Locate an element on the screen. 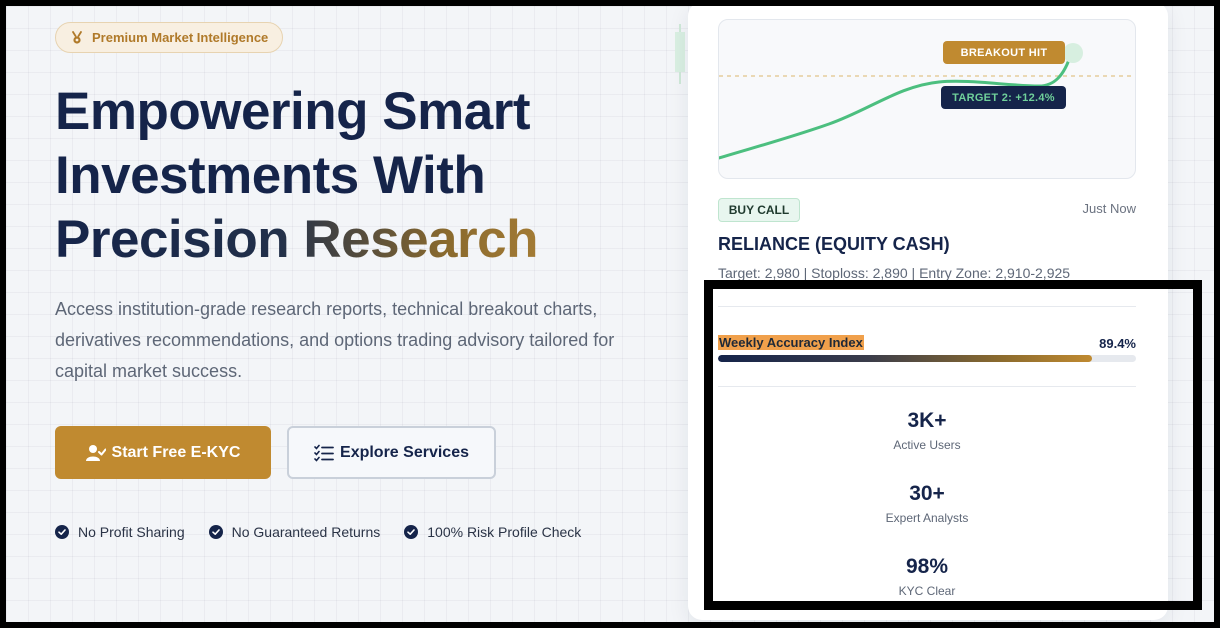  medal-icon is located at coordinates (77, 37).